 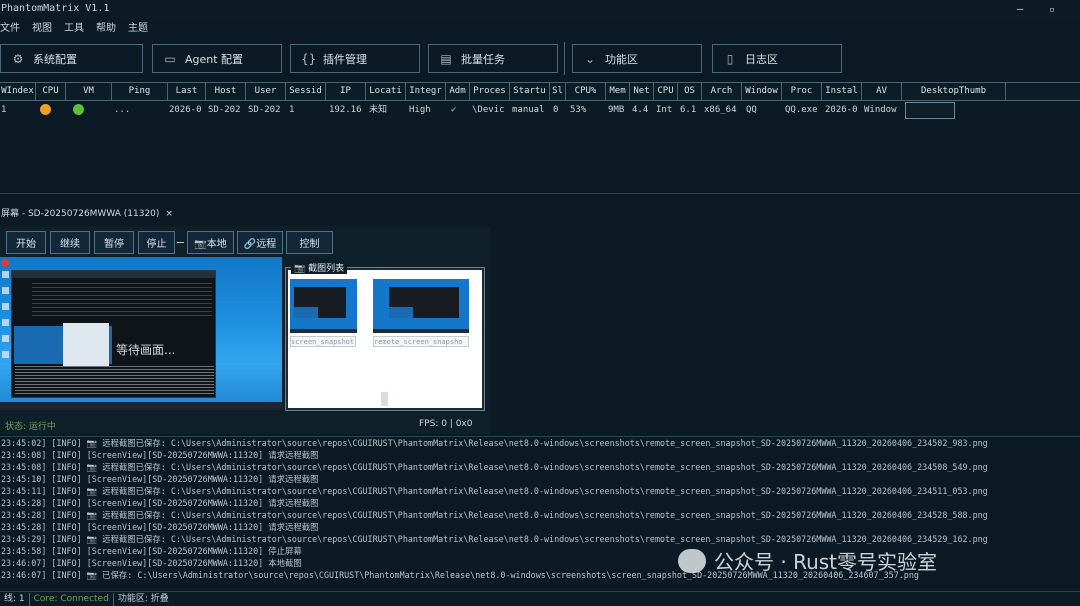 I want to click on col-header-sessid: Sessid, so click(x=306, y=91).